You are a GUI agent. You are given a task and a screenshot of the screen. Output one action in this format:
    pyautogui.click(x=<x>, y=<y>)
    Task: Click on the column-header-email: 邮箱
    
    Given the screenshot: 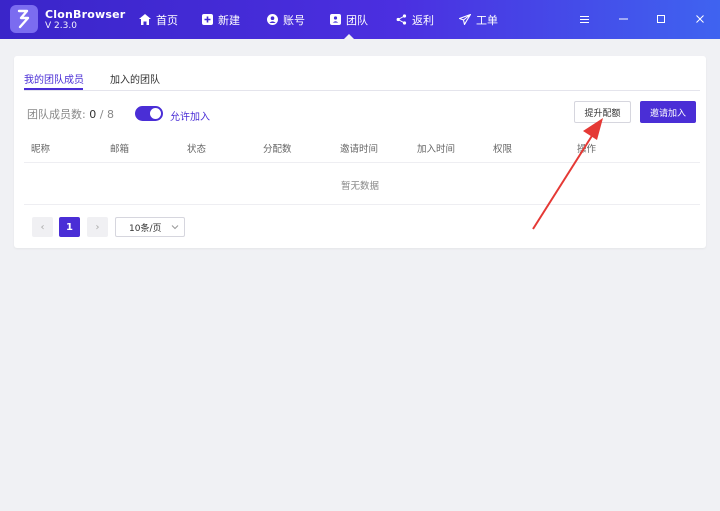 What is the action you would take?
    pyautogui.click(x=120, y=149)
    